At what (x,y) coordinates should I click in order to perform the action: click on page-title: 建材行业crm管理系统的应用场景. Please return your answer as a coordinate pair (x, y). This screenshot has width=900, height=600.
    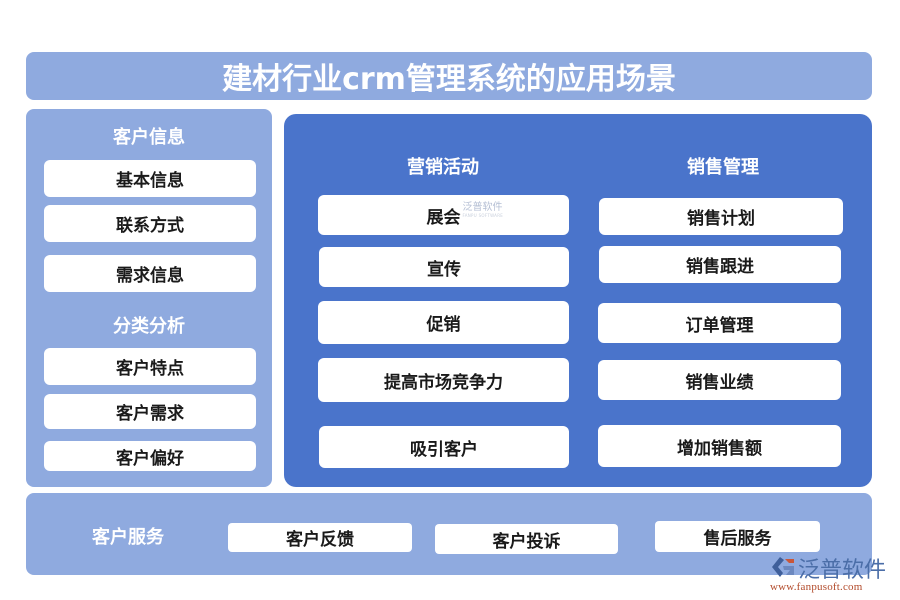
    Looking at the image, I should click on (449, 79).